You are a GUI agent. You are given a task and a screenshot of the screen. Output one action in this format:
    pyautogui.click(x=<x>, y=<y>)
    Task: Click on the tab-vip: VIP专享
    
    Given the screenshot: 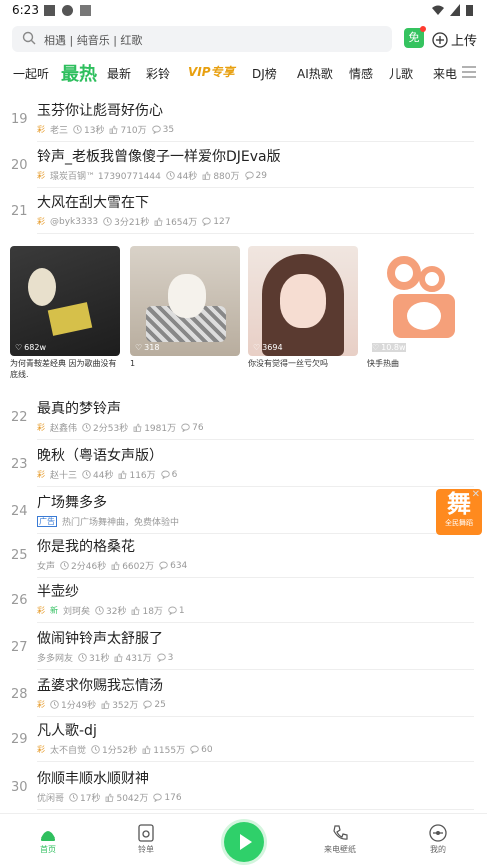 What is the action you would take?
    pyautogui.click(x=211, y=71)
    